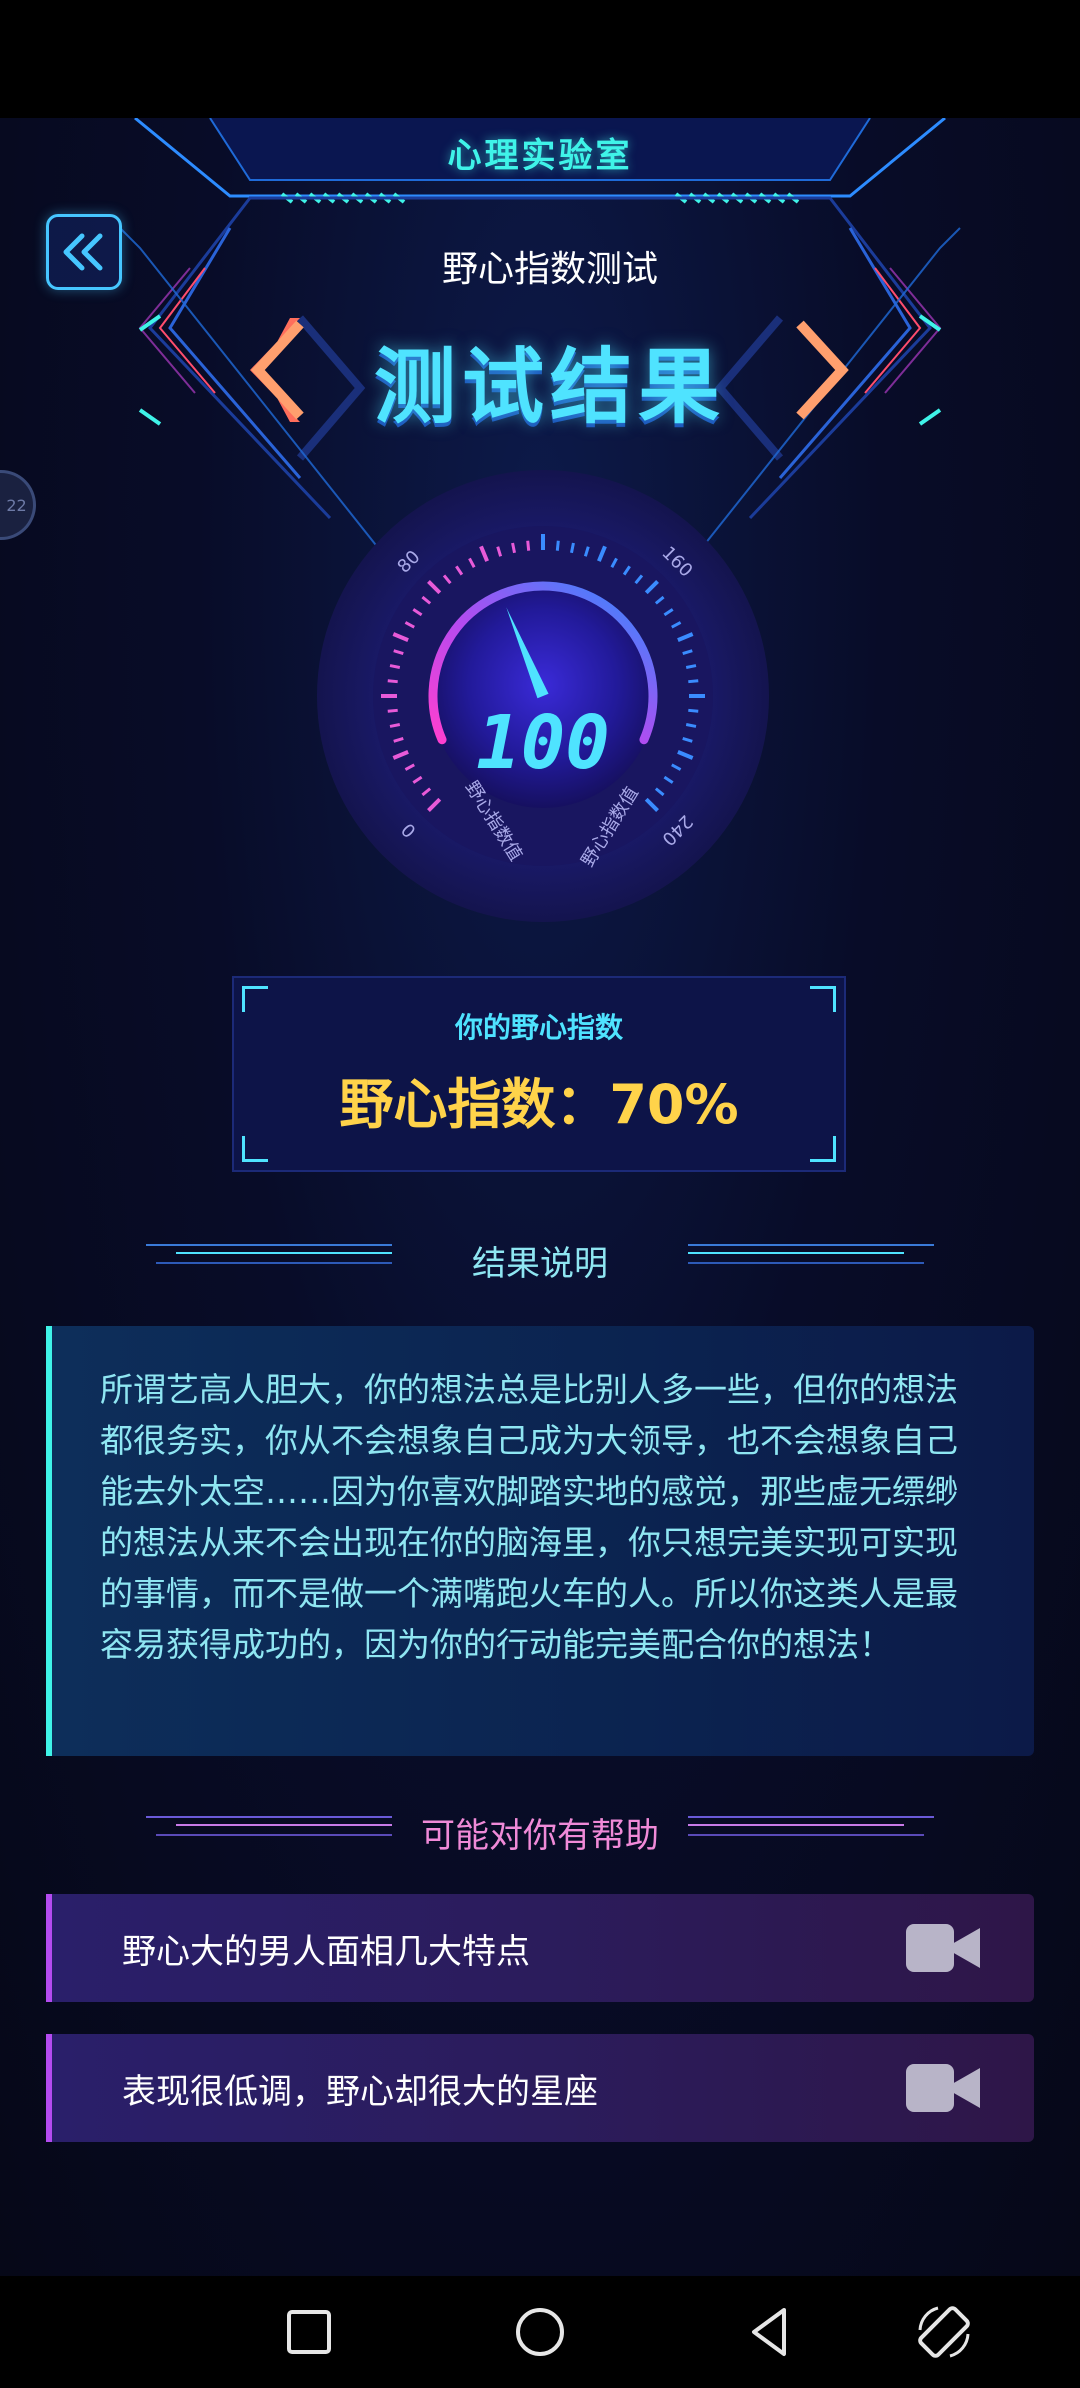  What do you see at coordinates (540, 1948) in the screenshot?
I see `help-item: 野心大的男人面相几大特点` at bounding box center [540, 1948].